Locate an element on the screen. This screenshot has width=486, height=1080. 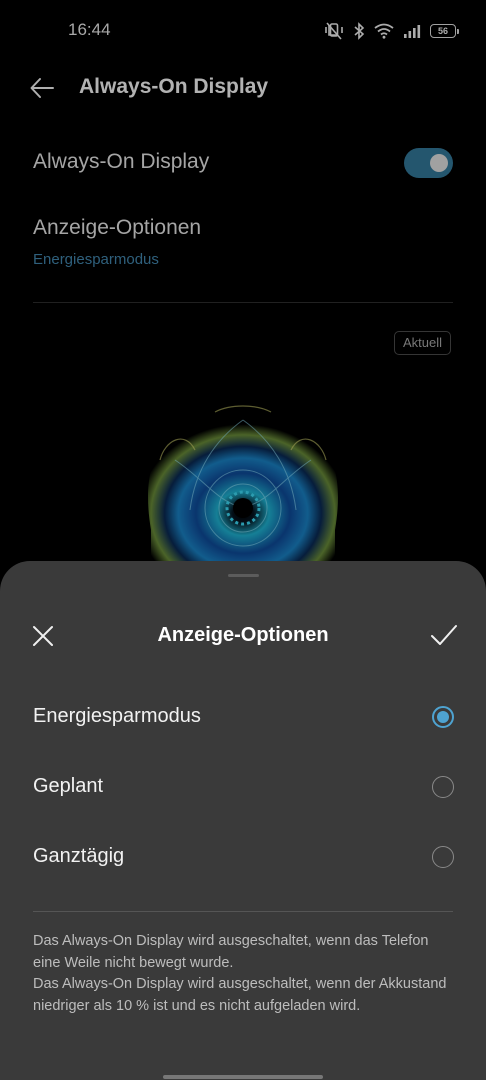
aod-setting-label: Always-On Display is located at coordinates (121, 161).